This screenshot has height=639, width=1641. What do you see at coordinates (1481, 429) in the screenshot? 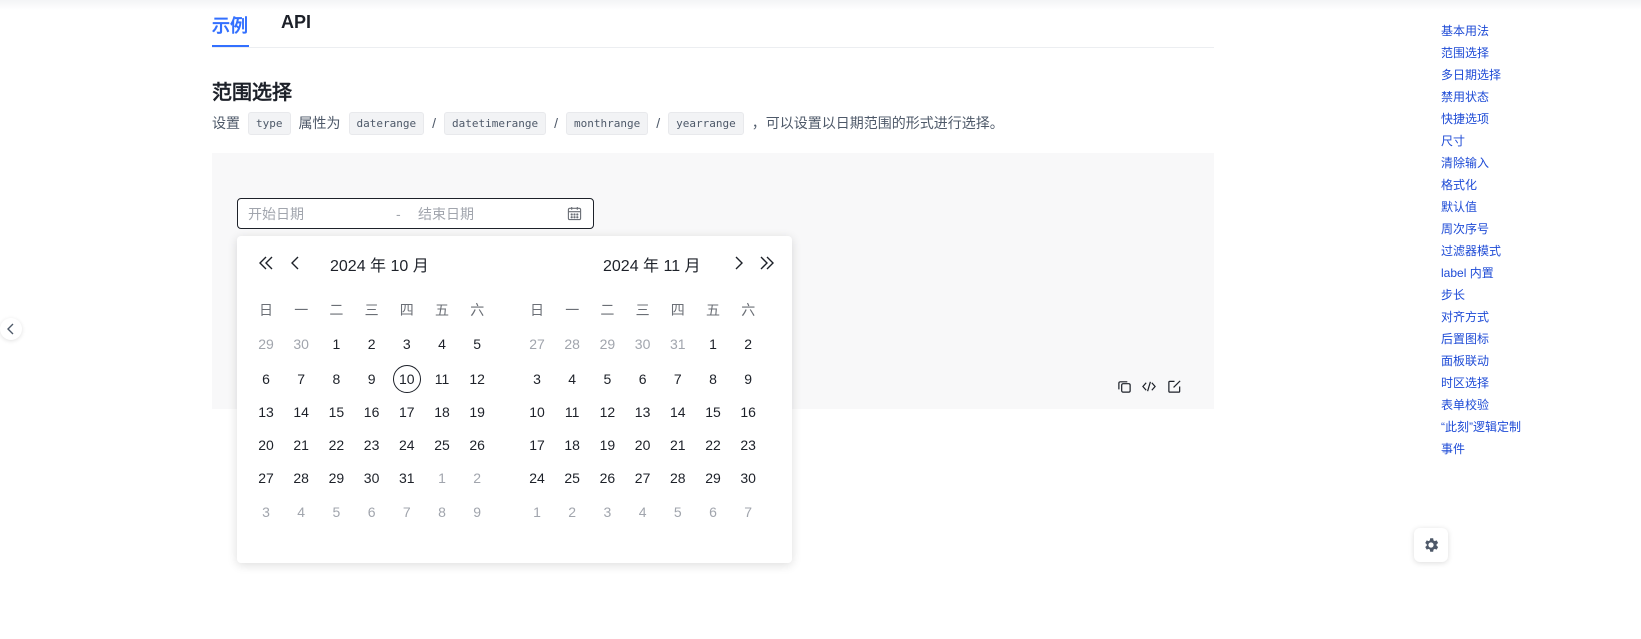
I see `toc-link: “此刻”逻辑定制` at bounding box center [1481, 429].